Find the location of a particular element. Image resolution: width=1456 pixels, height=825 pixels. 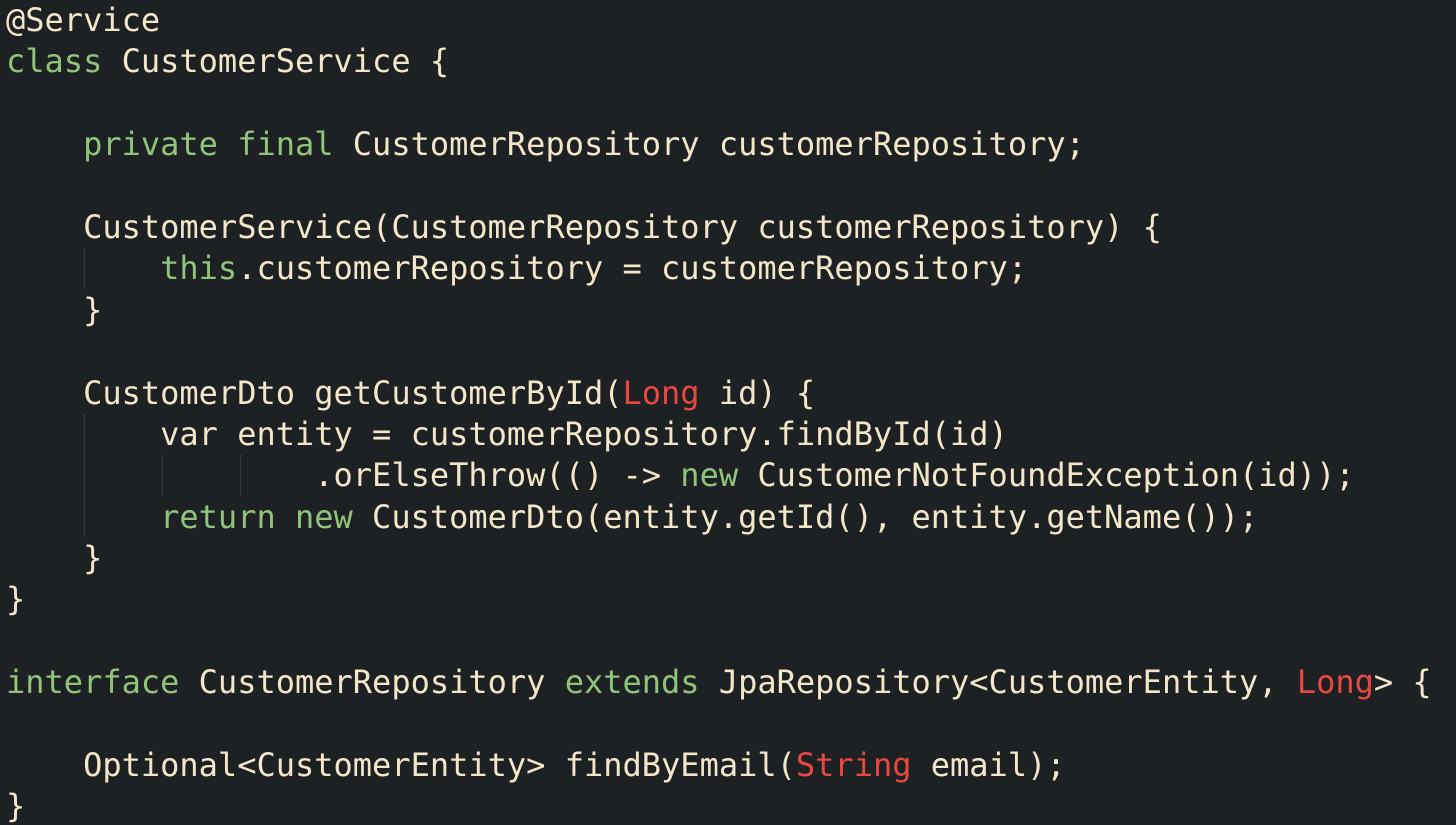

code-token: email); is located at coordinates (988, 765).